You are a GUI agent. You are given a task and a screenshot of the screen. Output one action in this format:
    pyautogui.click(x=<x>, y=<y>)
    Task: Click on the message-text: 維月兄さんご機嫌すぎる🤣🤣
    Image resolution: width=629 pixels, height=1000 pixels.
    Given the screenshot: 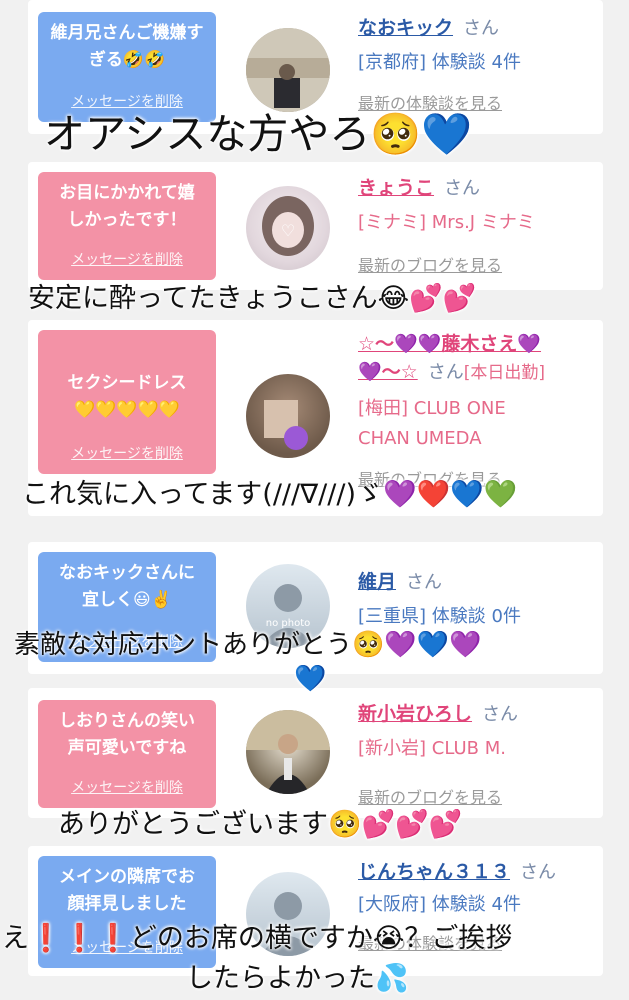 What is the action you would take?
    pyautogui.click(x=127, y=46)
    